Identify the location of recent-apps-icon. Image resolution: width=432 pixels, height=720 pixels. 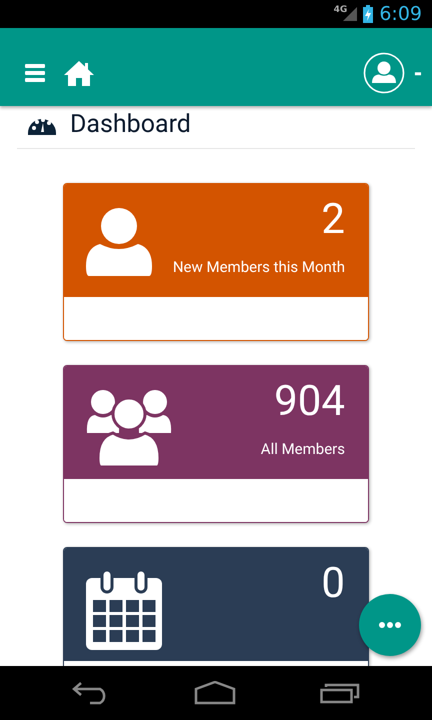
(340, 693).